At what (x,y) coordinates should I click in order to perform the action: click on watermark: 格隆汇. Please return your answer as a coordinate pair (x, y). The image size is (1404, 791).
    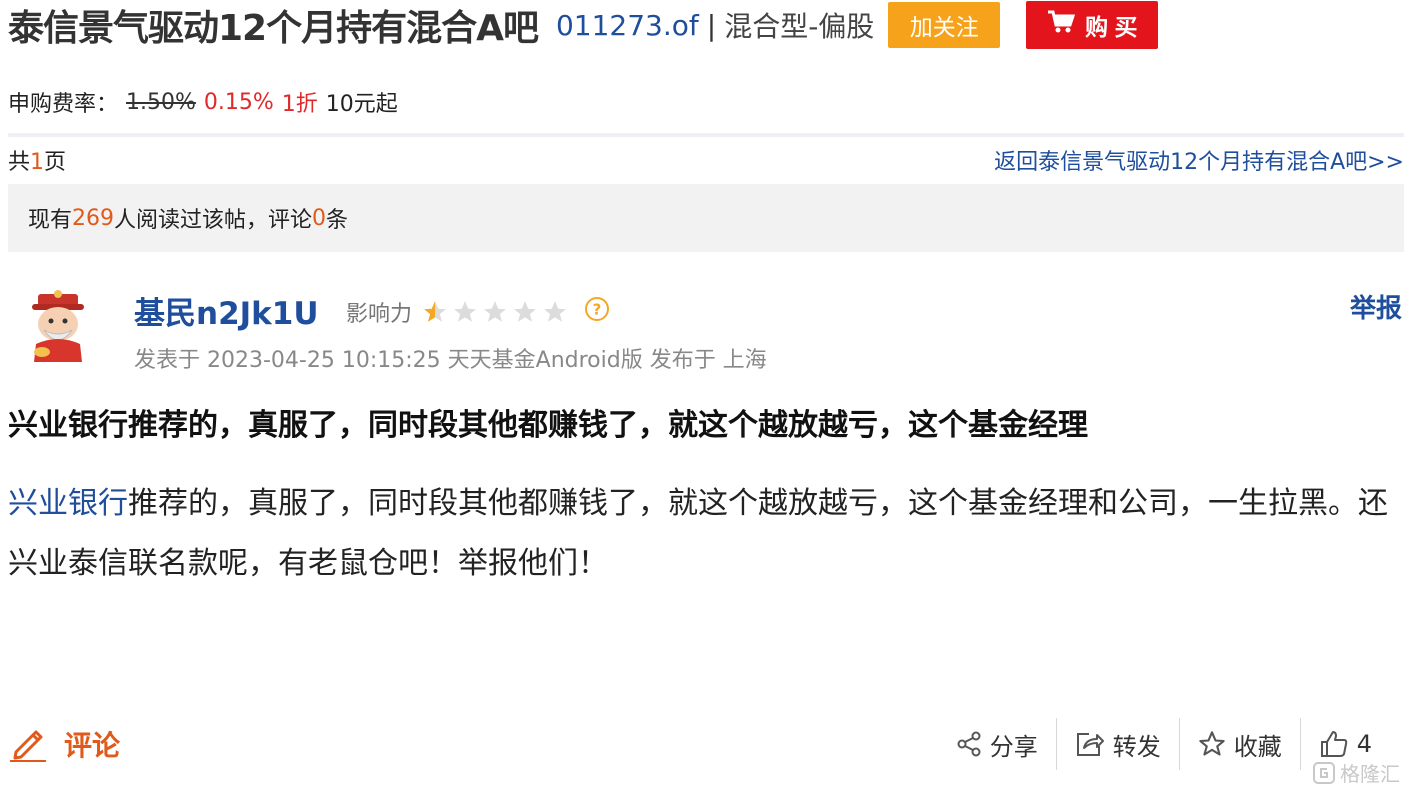
    Looking at the image, I should click on (1356, 772).